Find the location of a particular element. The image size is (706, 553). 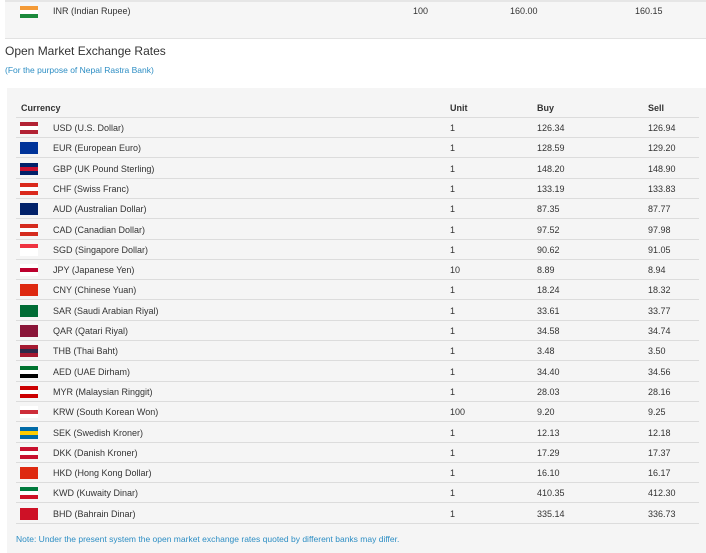

header-sell: Sell is located at coordinates (656, 108).